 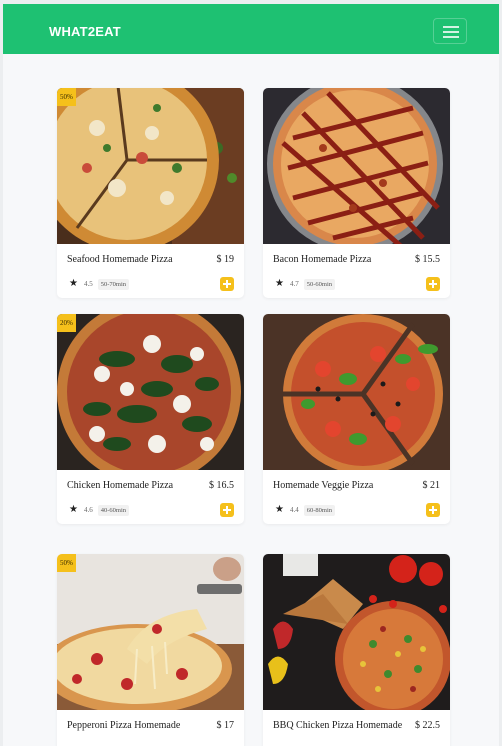 I want to click on product-price: $ 22.5, so click(x=427, y=725).